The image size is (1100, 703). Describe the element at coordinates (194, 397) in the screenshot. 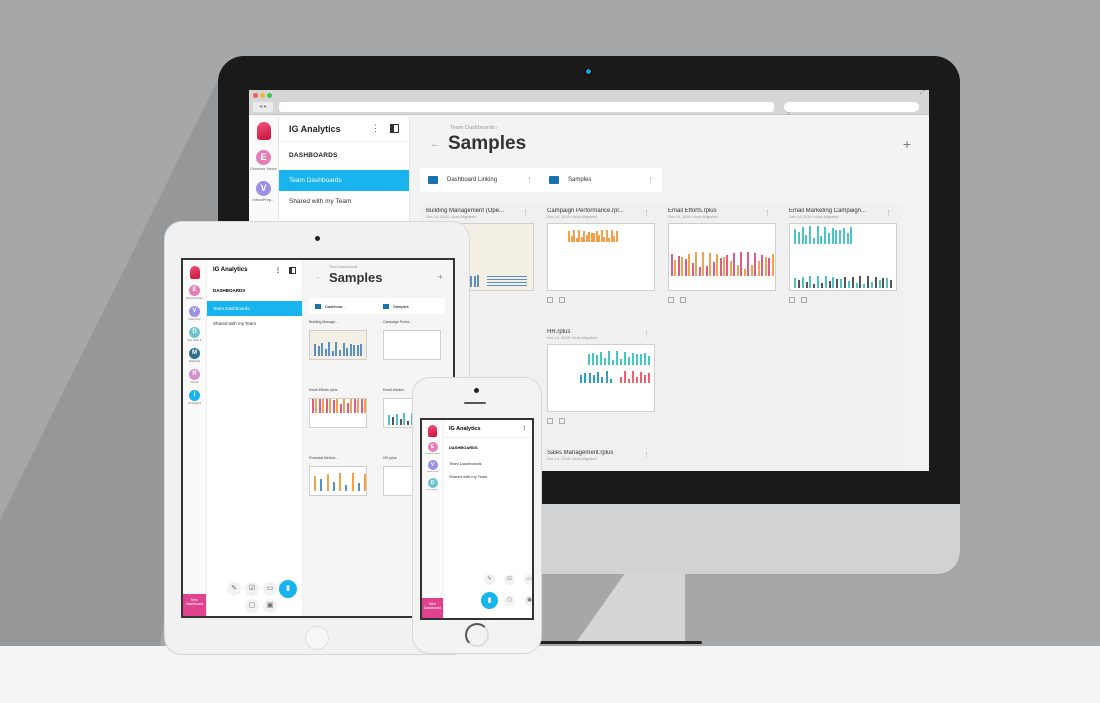

I see `workspace-item: I IG Analytics` at that location.